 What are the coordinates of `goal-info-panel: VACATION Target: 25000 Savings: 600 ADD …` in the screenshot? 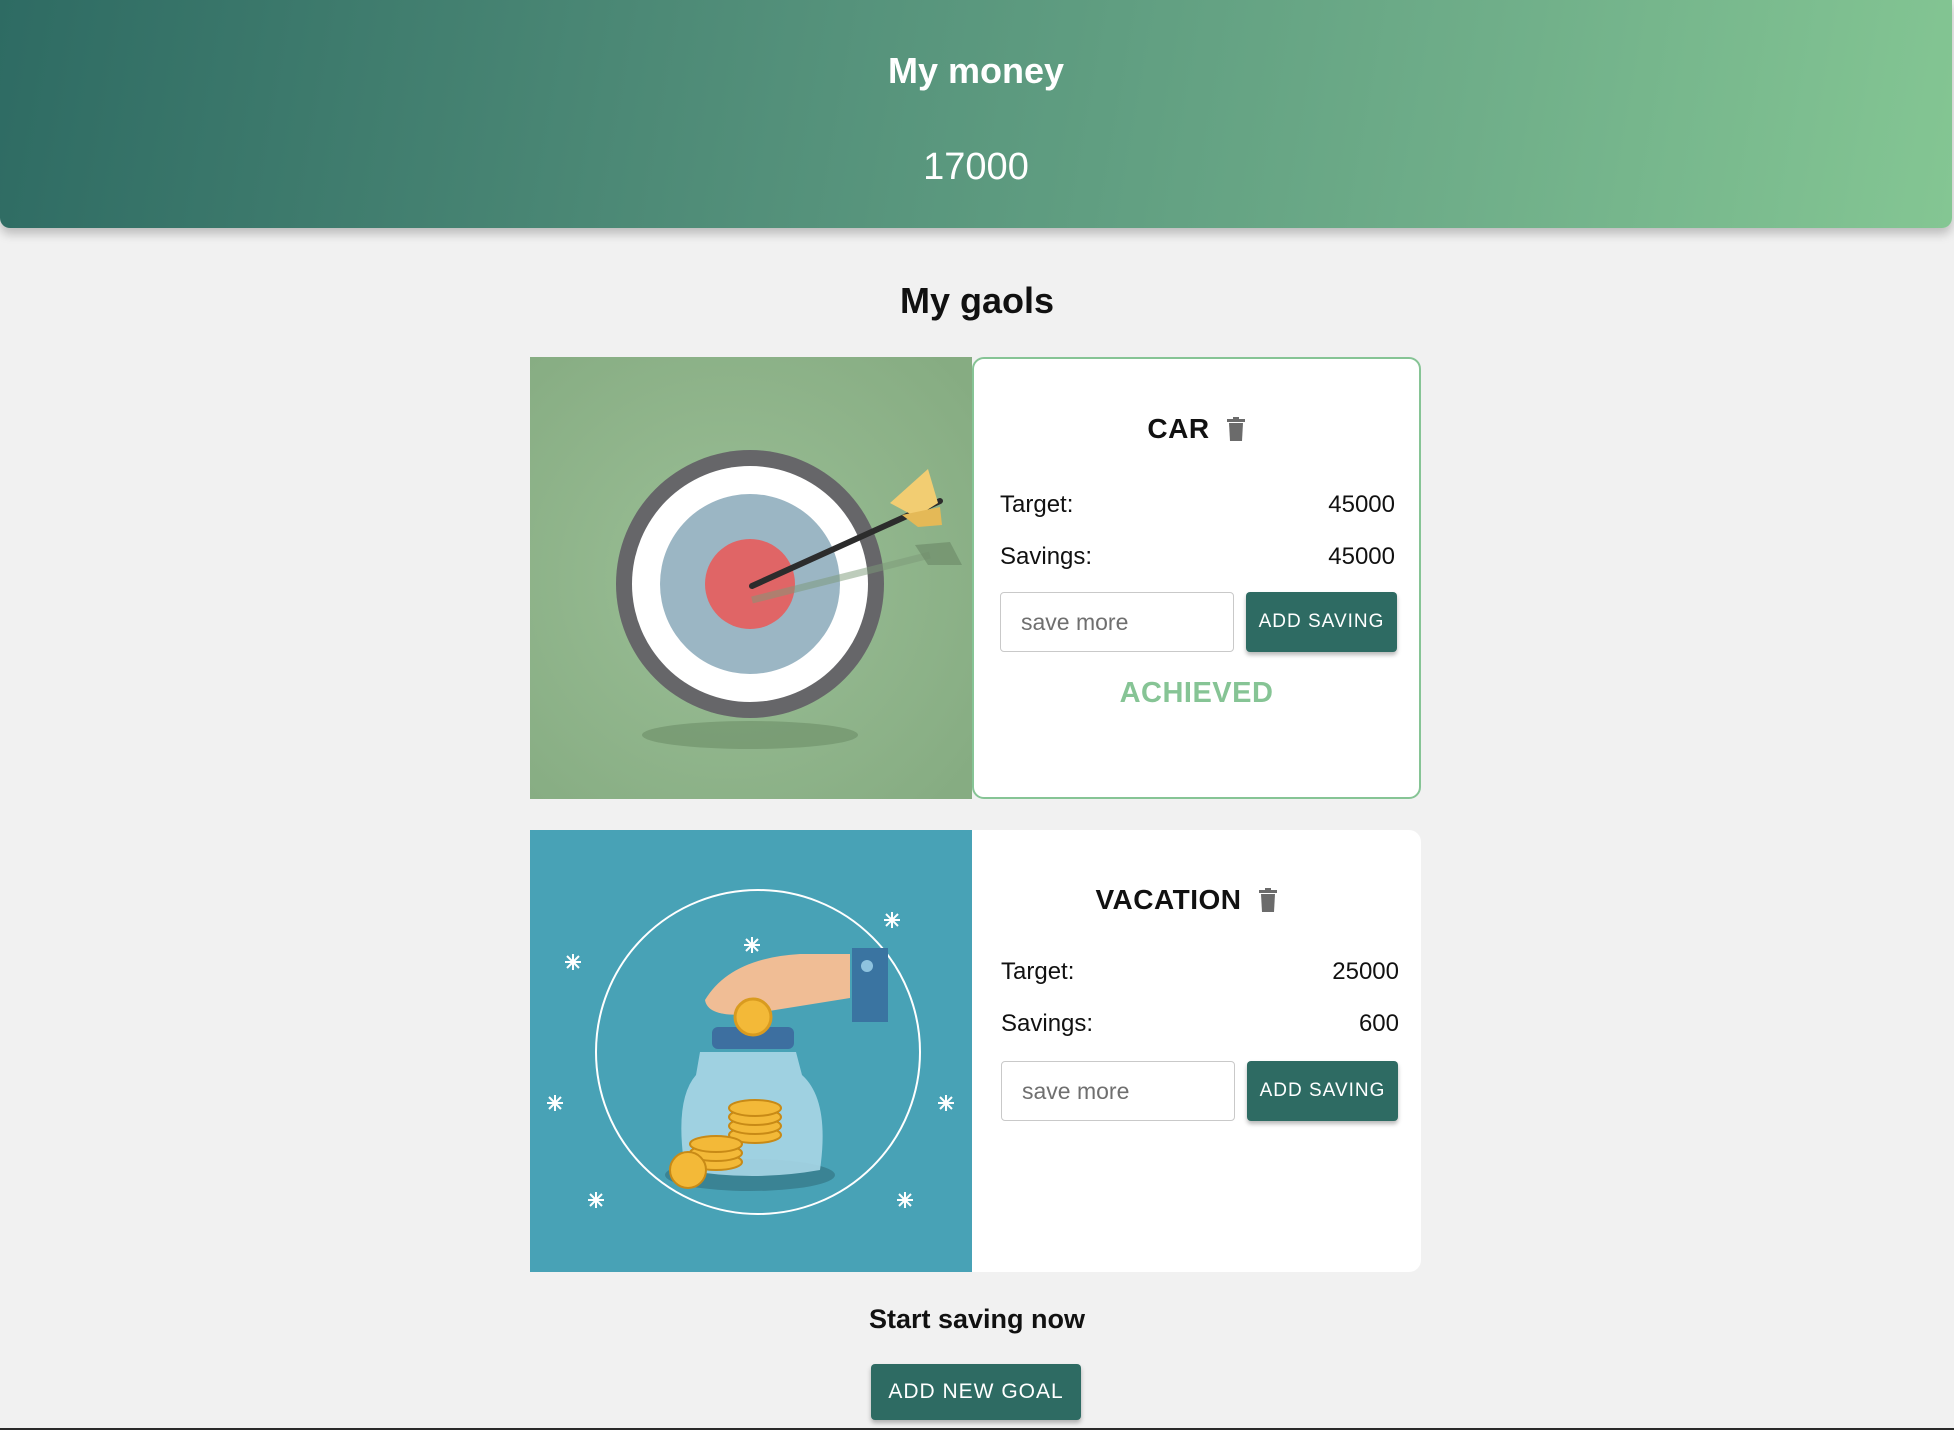 It's located at (1196, 1051).